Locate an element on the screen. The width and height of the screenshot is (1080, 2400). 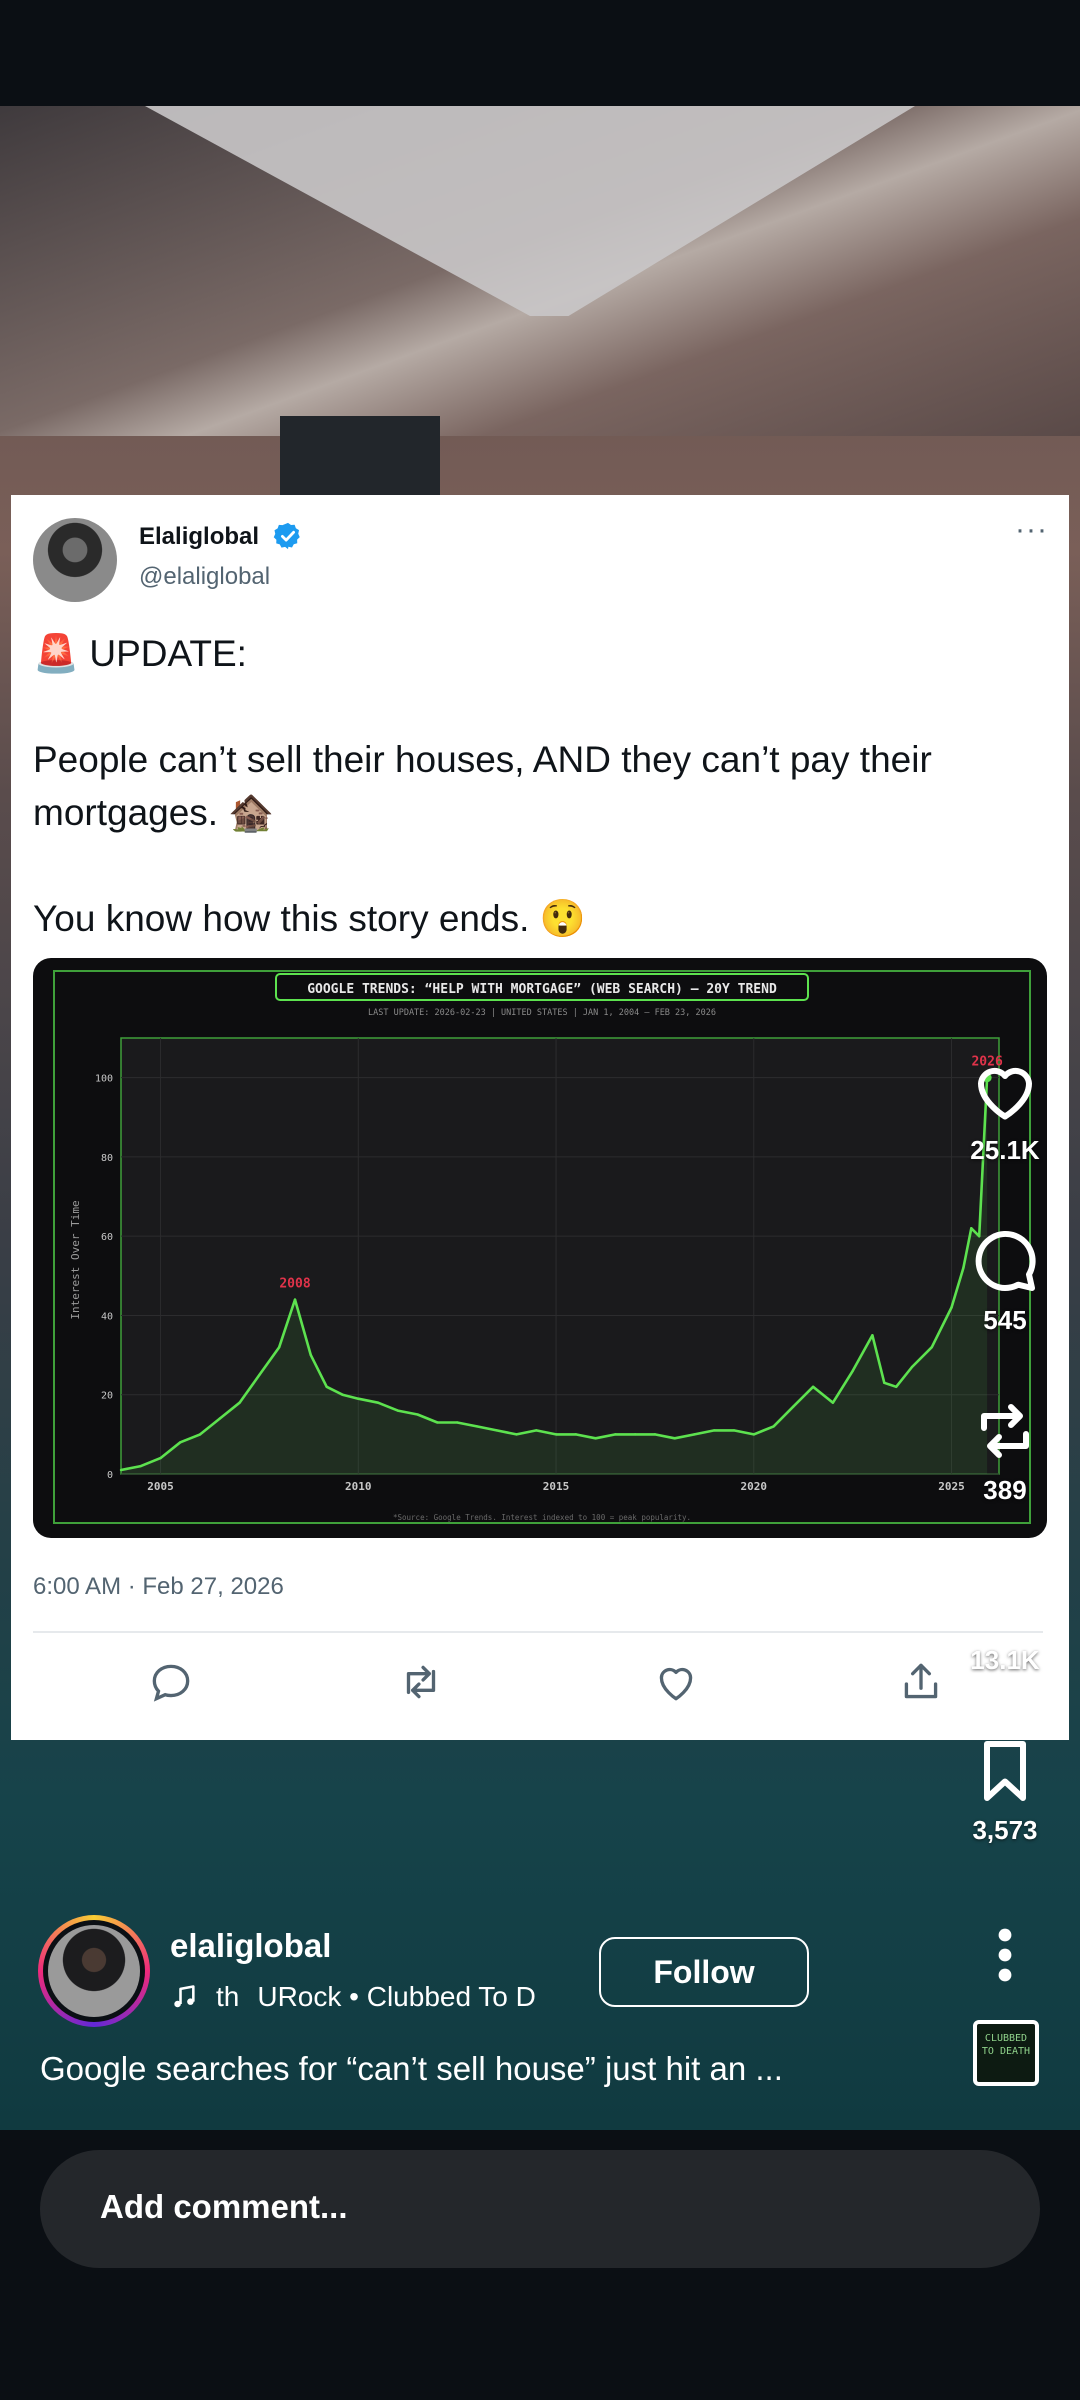
y-tick-label: 60 is located at coordinates (107, 1237).